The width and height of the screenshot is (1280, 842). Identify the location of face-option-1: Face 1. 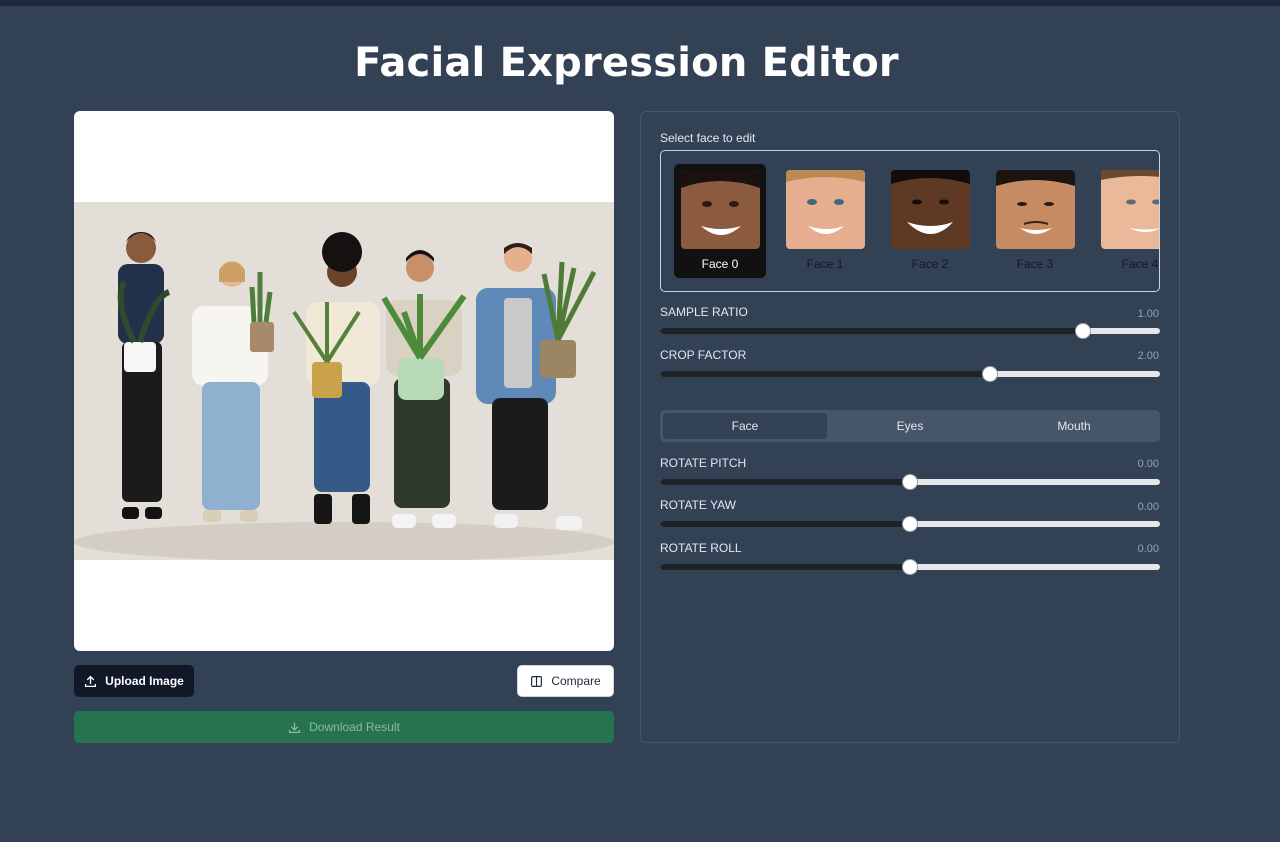
(825, 221).